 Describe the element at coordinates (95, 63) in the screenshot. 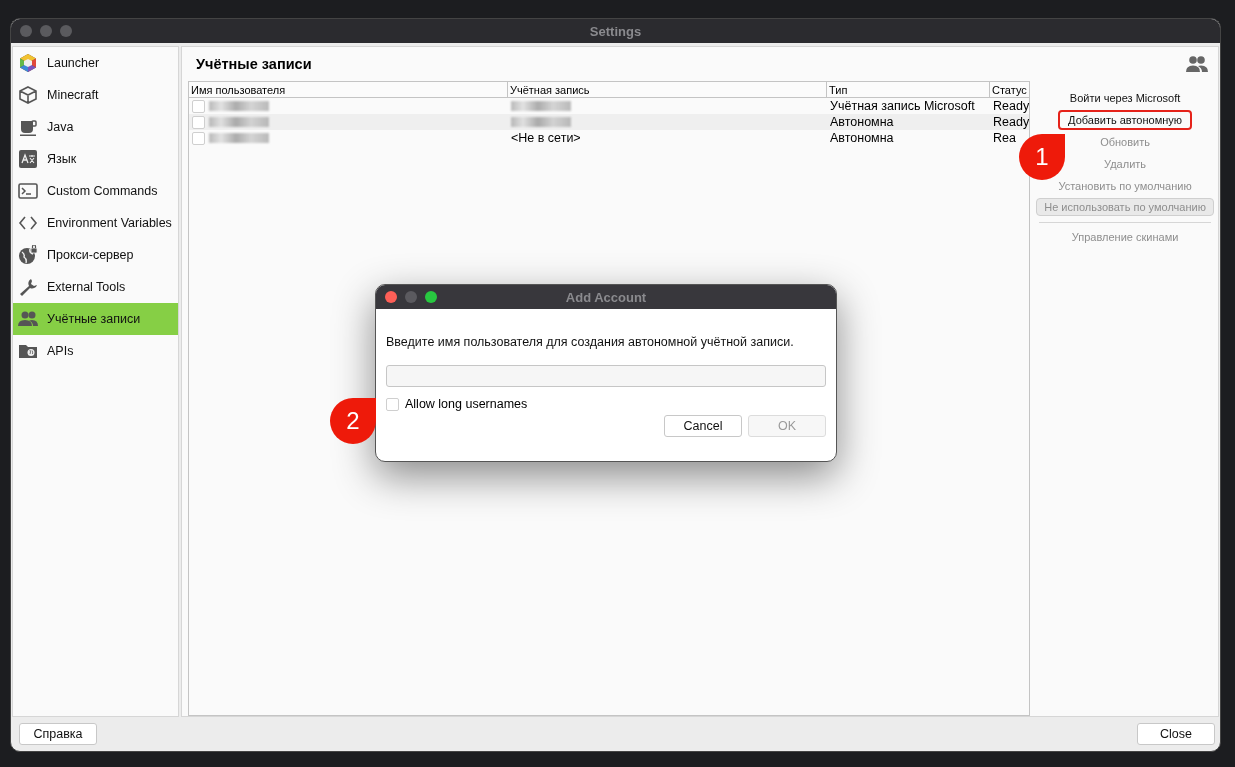

I see `sidebar-item: Launcher` at that location.